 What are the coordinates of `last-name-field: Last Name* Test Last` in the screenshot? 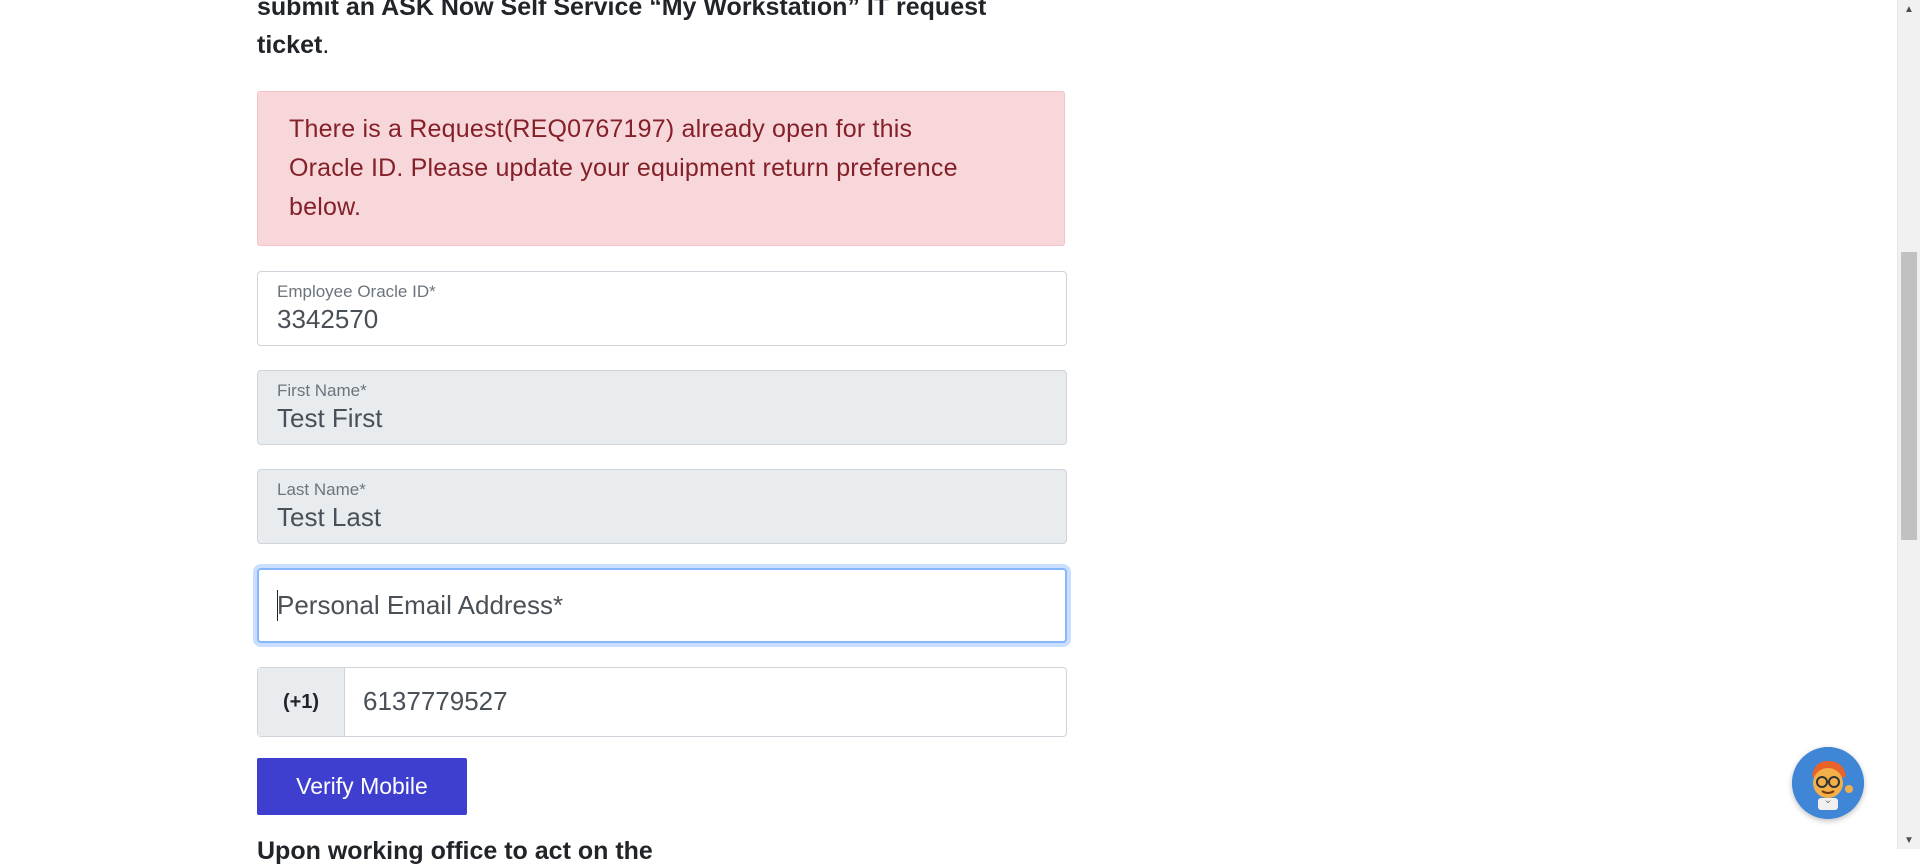 It's located at (662, 506).